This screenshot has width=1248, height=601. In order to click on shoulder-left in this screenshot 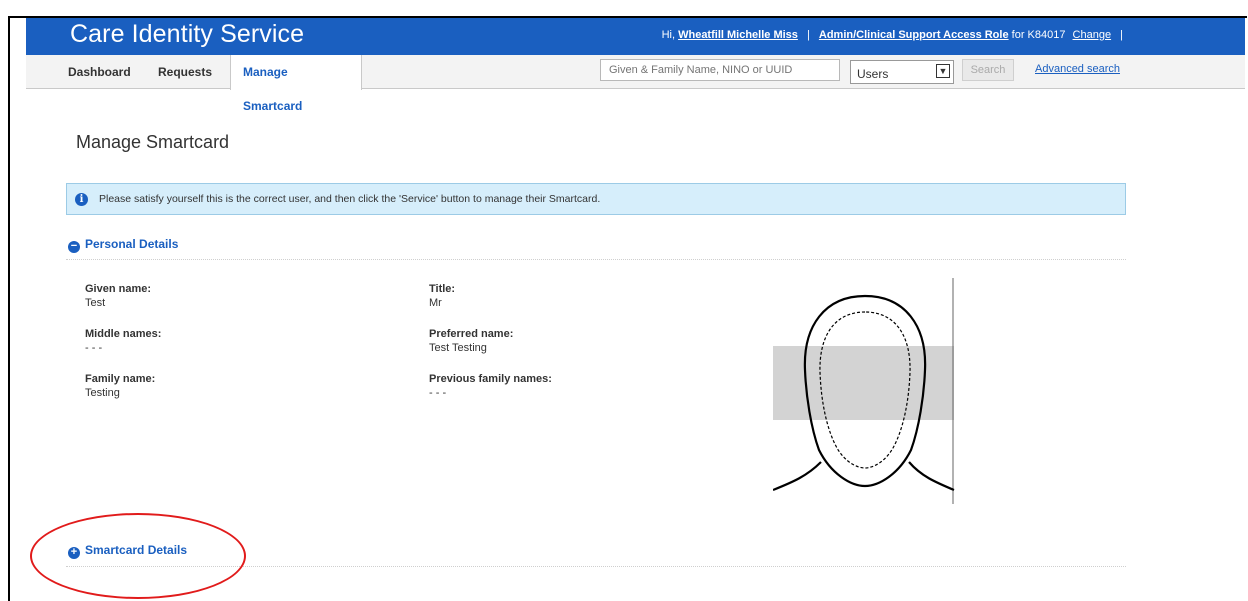, I will do `click(797, 476)`.